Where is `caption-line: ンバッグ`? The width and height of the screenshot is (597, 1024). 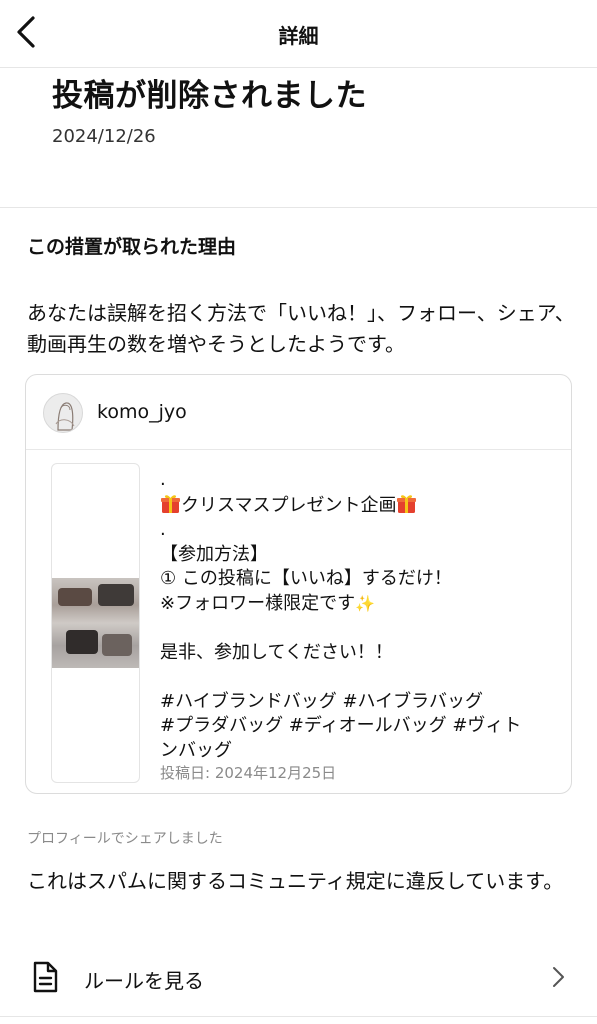 caption-line: ンバッグ is located at coordinates (196, 750).